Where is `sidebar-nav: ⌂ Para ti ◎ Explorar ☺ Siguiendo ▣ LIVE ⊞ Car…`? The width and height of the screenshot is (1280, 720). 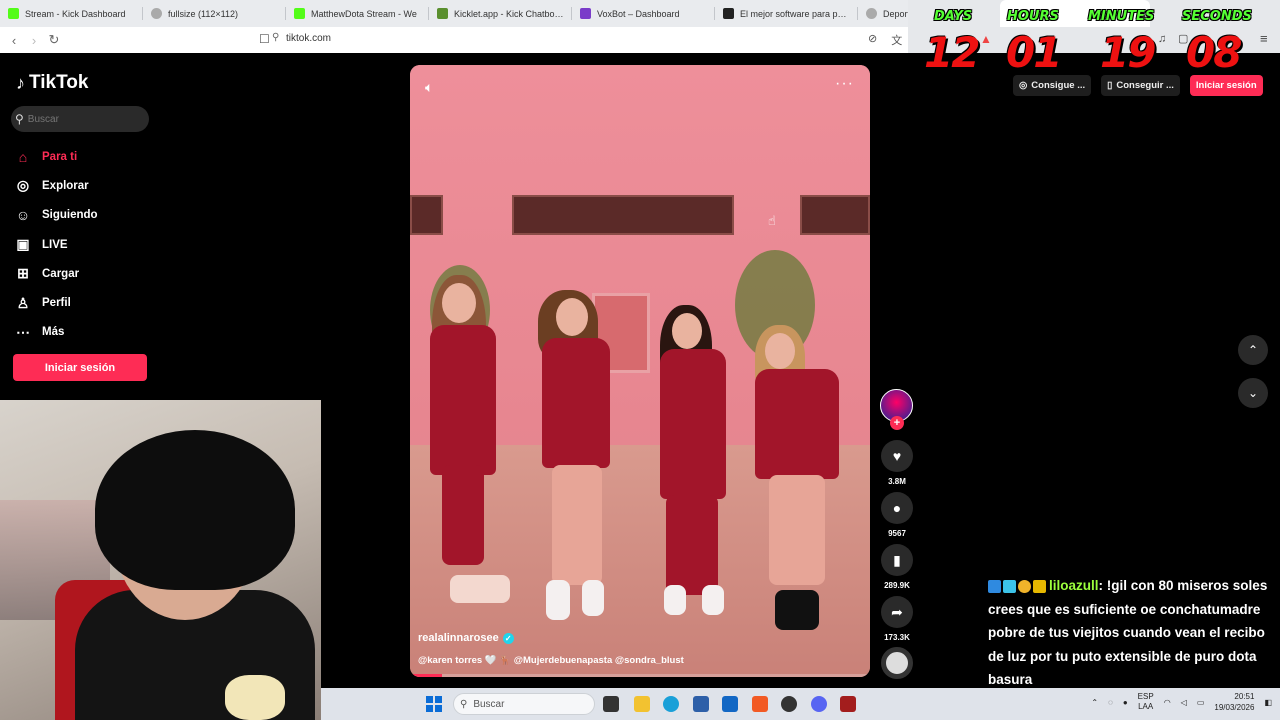
sidebar-nav: ⌂ Para ti ◎ Explorar ☺ Siguiendo ▣ LIVE ⊞ Car… is located at coordinates (89, 244).